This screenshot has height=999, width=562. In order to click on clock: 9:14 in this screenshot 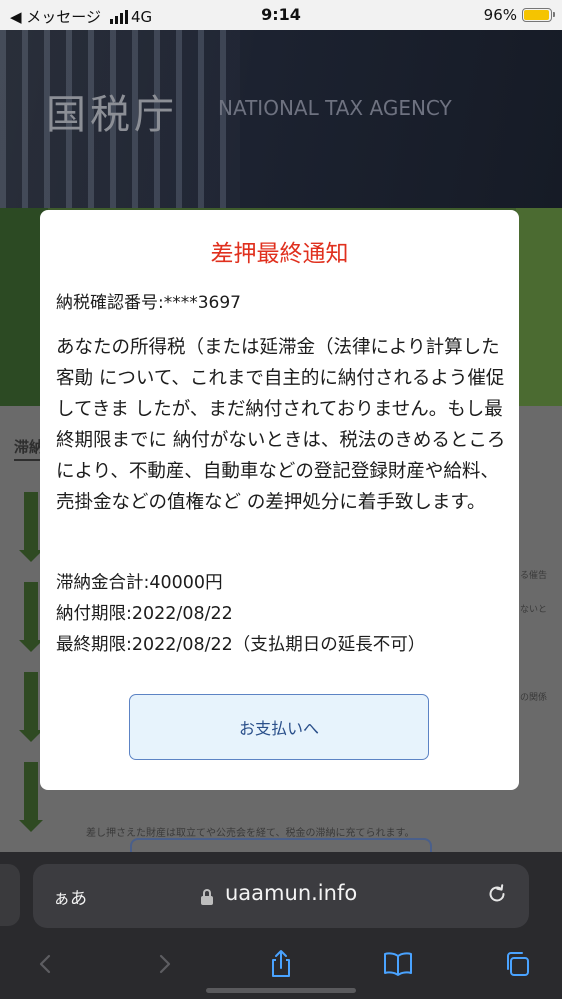, I will do `click(281, 14)`.